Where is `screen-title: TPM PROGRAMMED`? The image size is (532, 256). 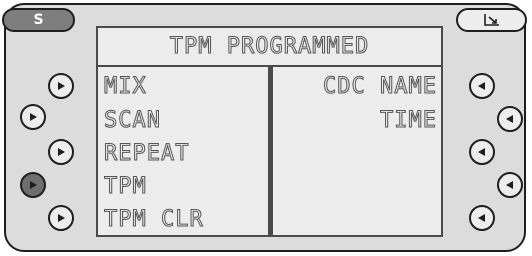 screen-title: TPM PROGRAMMED is located at coordinates (269, 46).